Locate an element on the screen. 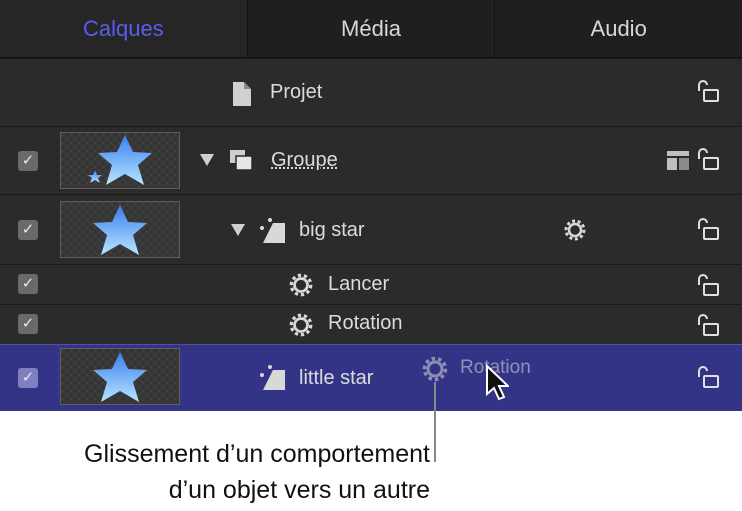 This screenshot has width=742, height=511. layer-label-project: Projet is located at coordinates (296, 92).